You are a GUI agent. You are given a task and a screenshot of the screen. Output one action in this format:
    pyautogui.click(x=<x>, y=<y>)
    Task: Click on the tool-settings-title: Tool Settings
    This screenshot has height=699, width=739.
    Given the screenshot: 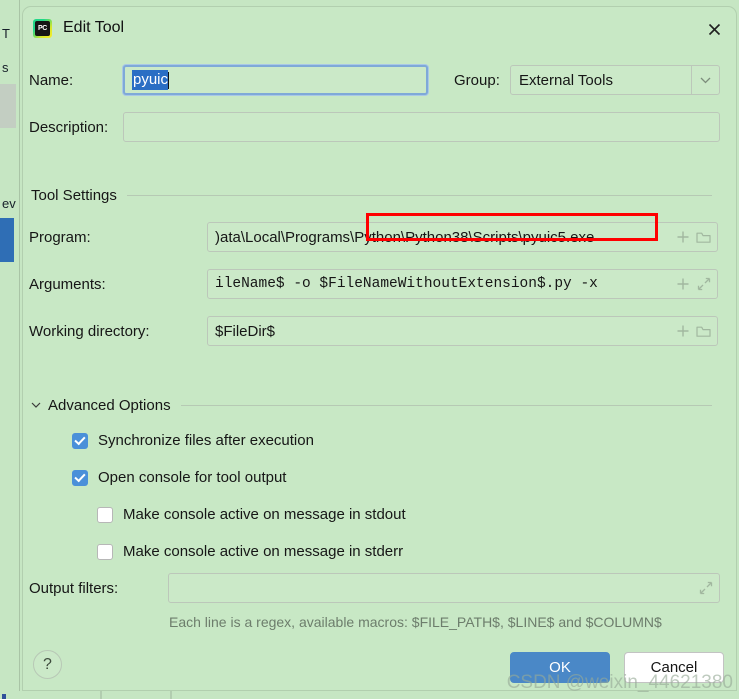 What is the action you would take?
    pyautogui.click(x=74, y=195)
    